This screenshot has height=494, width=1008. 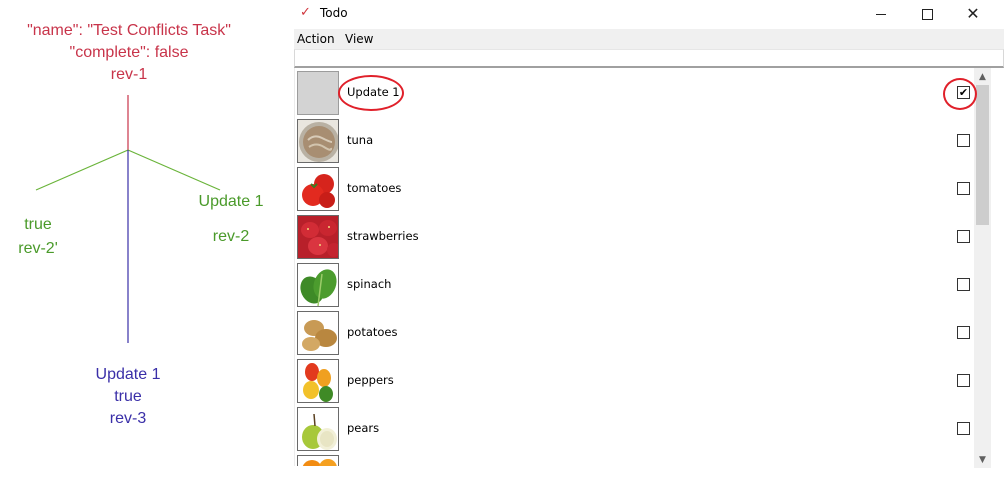 I want to click on minimize-icon, so click(x=881, y=14).